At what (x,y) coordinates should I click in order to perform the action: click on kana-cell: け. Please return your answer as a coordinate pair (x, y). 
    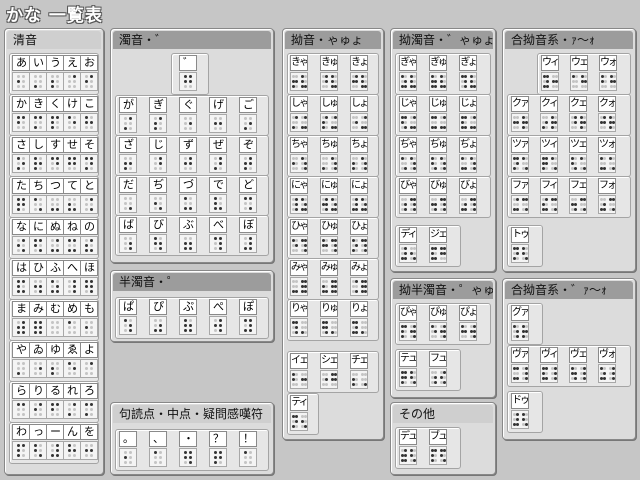
    Looking at the image, I should click on (72, 114).